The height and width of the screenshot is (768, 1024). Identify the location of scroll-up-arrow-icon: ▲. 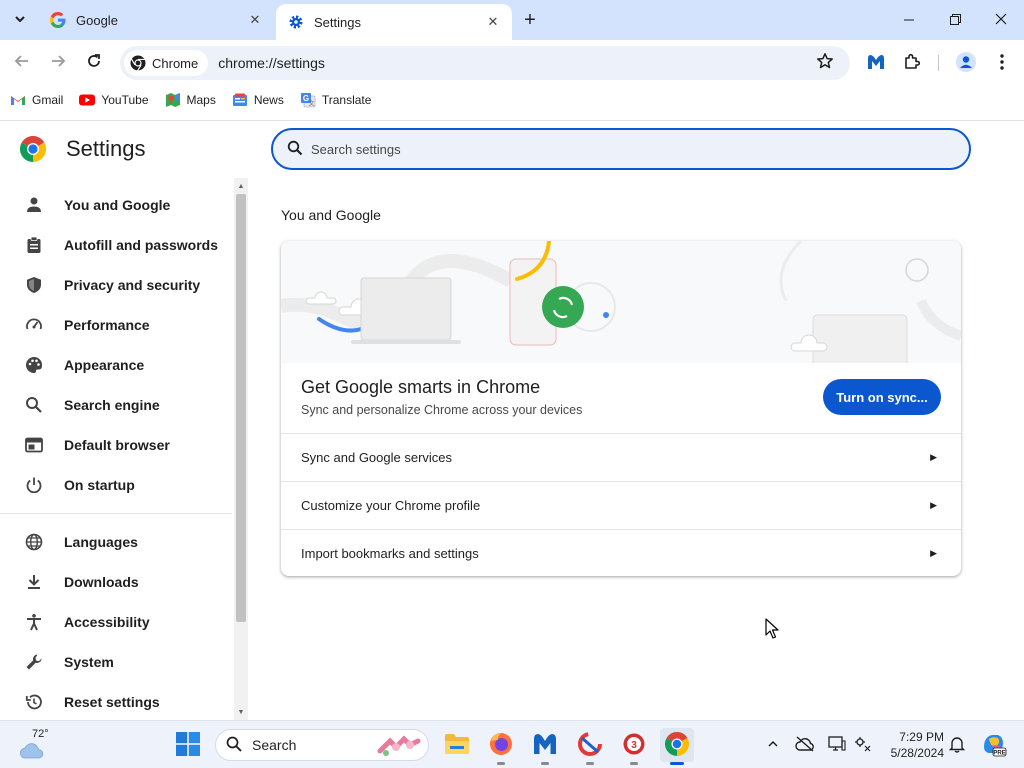
(241, 186).